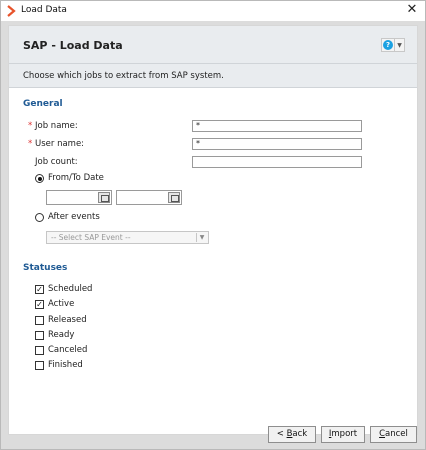 The image size is (426, 450). What do you see at coordinates (39, 320) in the screenshot?
I see `status-checkbox-released` at bounding box center [39, 320].